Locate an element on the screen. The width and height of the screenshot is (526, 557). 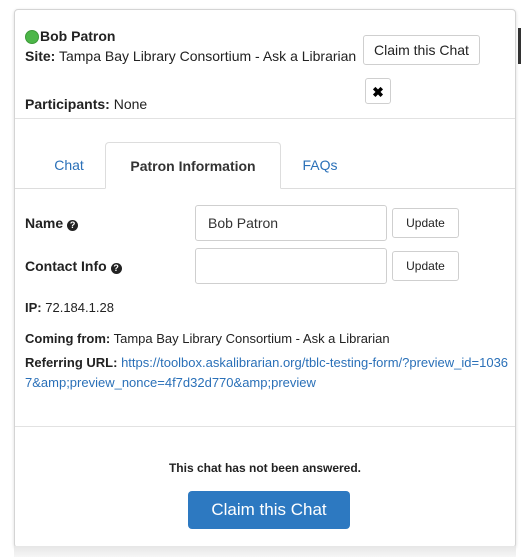
close-icon: ✖ is located at coordinates (378, 91).